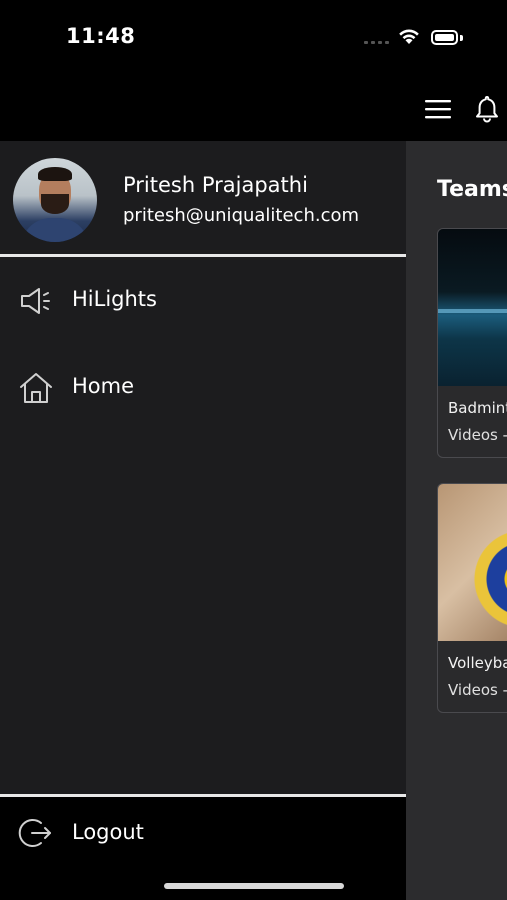 This screenshot has height=900, width=507. Describe the element at coordinates (35, 301) in the screenshot. I see `megaphone-icon` at that location.